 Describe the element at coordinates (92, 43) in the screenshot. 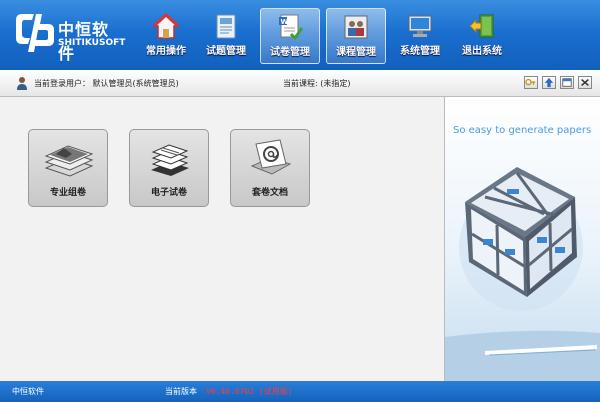

I see `logo-name-en: SHITIKUSOFT` at that location.